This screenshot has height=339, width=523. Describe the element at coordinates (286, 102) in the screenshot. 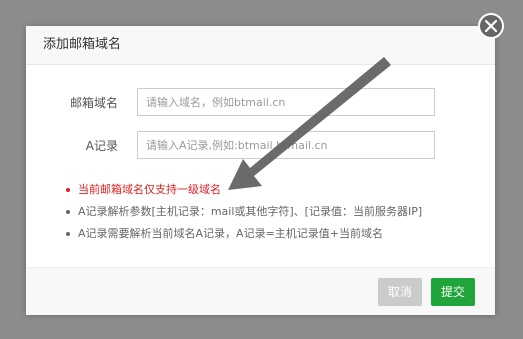

I see `domain-input` at that location.